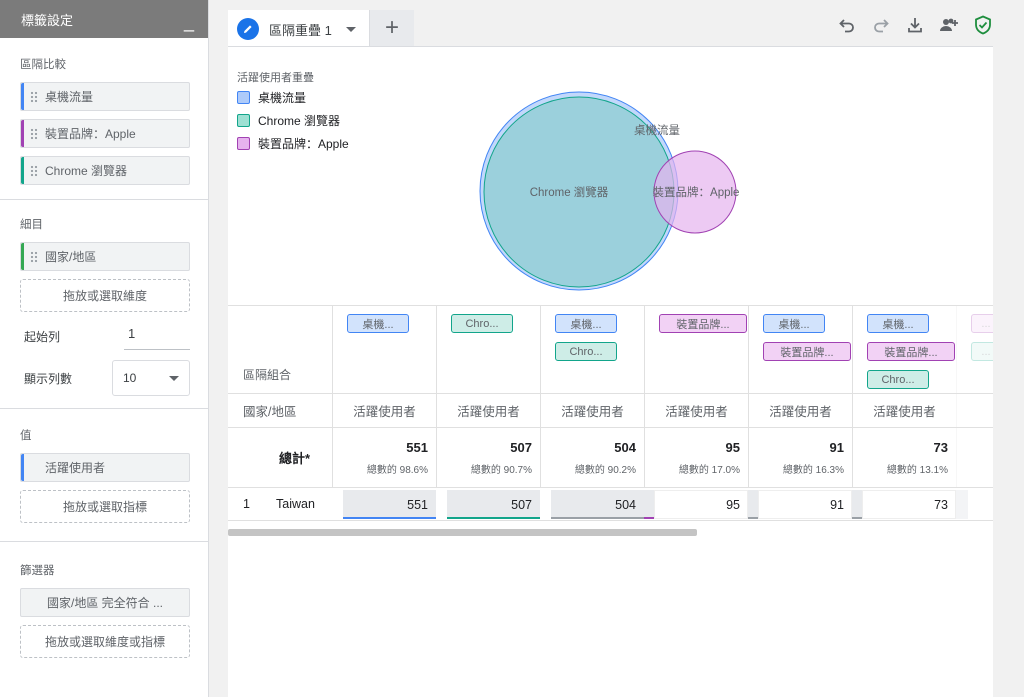 This screenshot has width=1024, height=697. I want to click on venn-diagram: 桌機流量 Chrome 瀏覽器 裝置品牌：Apple, so click(609, 191).